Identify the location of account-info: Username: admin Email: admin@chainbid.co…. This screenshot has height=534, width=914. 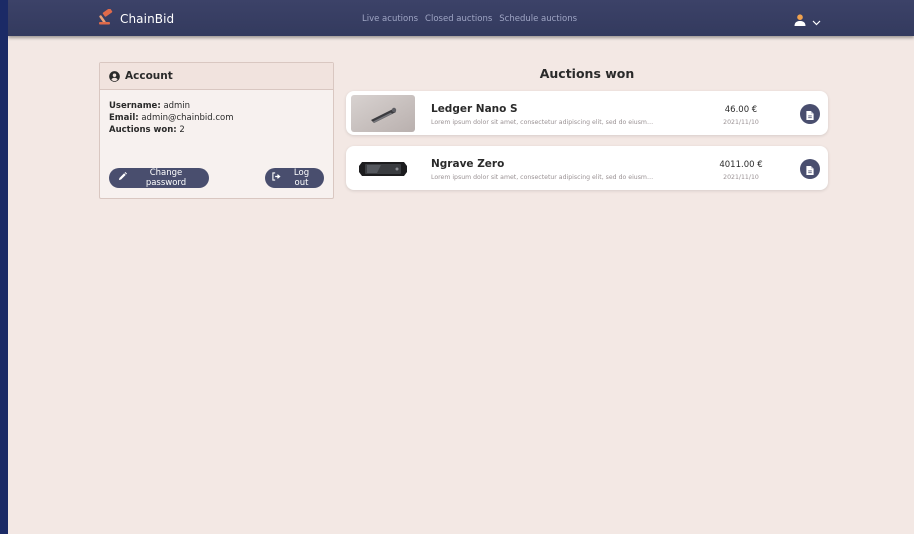
(216, 113).